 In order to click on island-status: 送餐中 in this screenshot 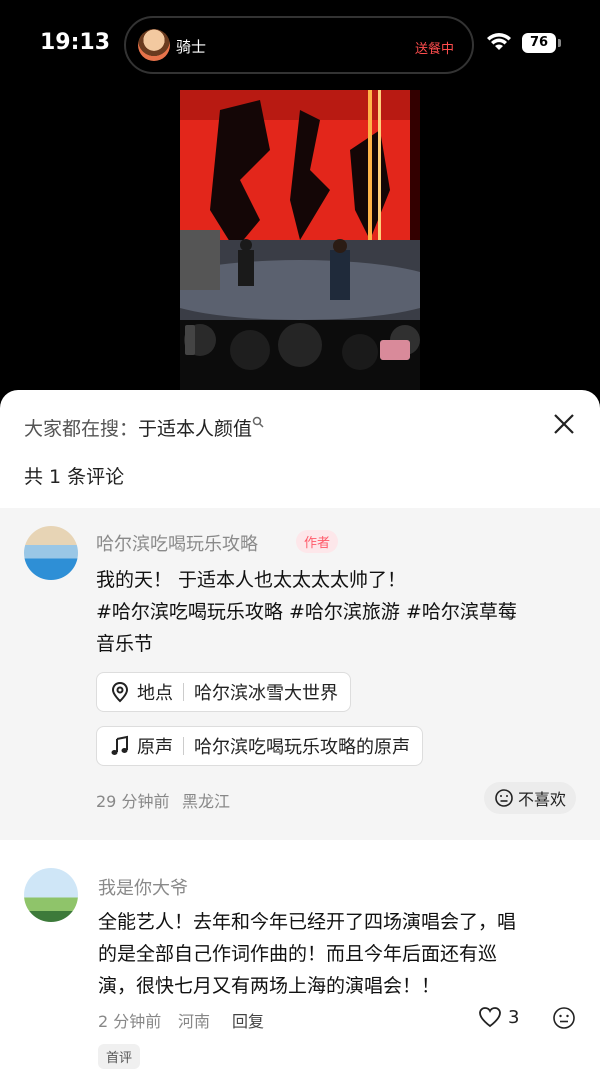, I will do `click(434, 49)`.